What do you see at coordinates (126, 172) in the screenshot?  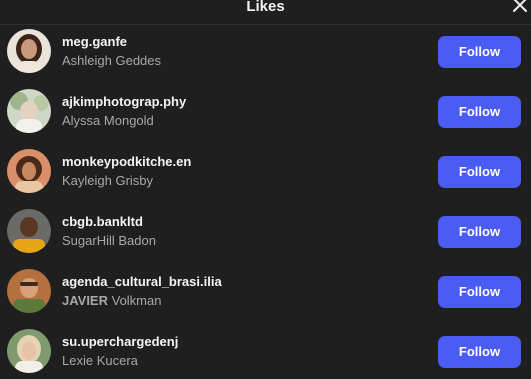 I see `user-names: monkeypodkitche.en Kayleigh Grisby` at bounding box center [126, 172].